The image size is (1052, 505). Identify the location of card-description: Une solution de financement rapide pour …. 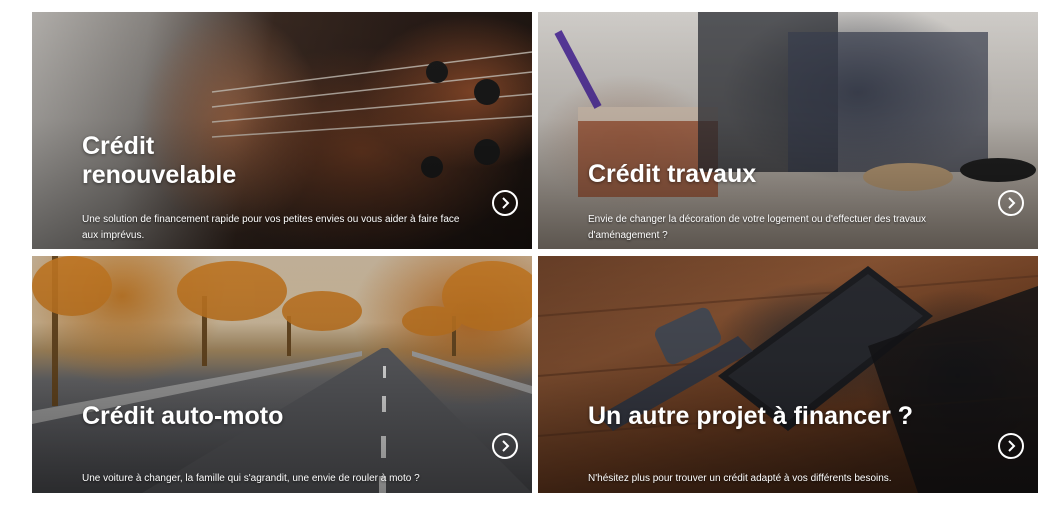
(271, 227).